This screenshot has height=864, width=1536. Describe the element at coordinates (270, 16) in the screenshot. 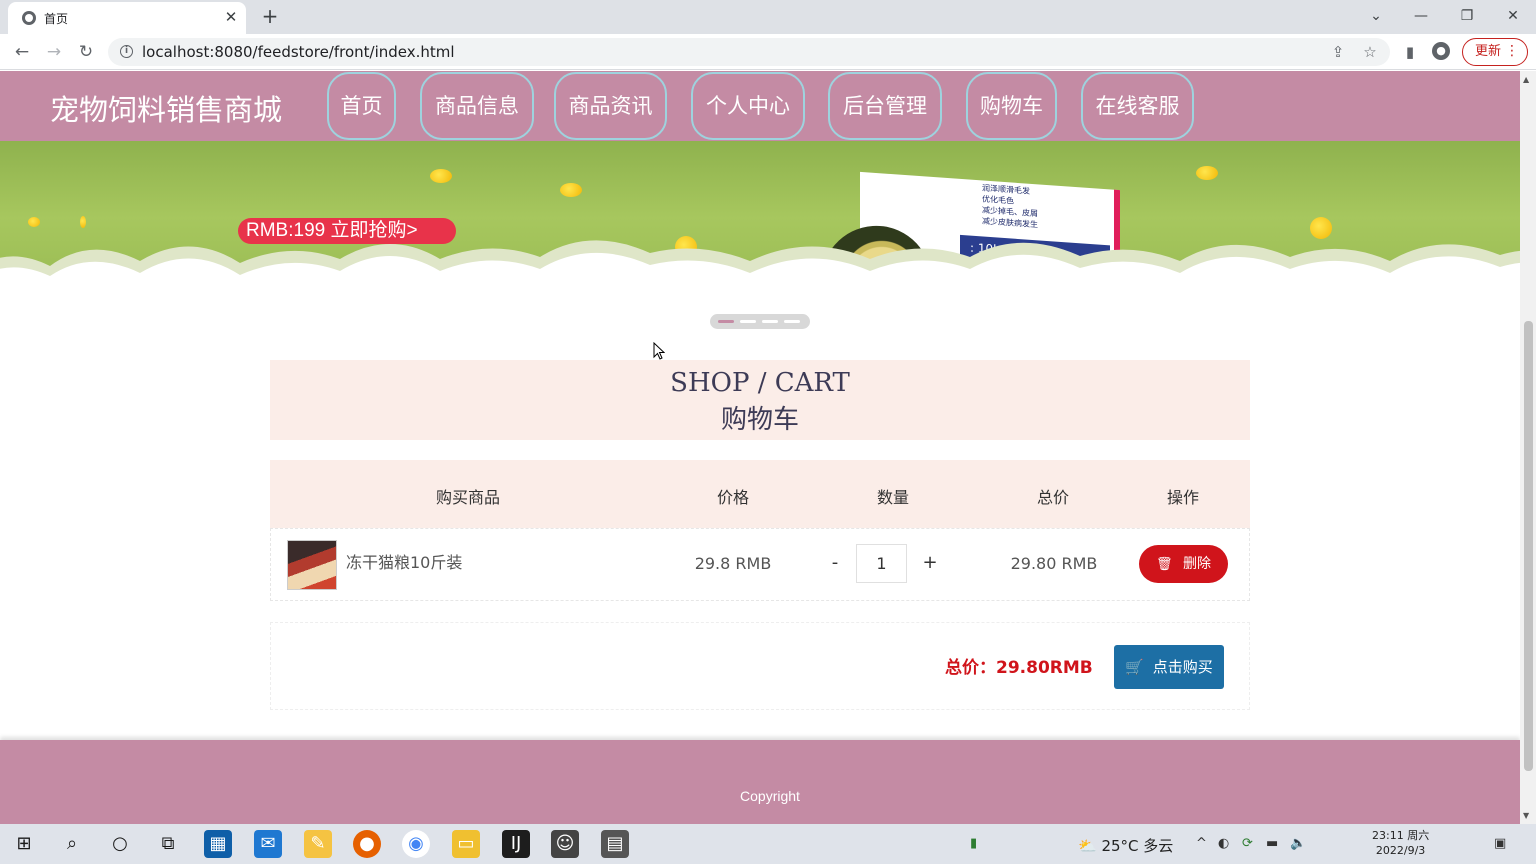

I see `new-tab-button: +` at that location.